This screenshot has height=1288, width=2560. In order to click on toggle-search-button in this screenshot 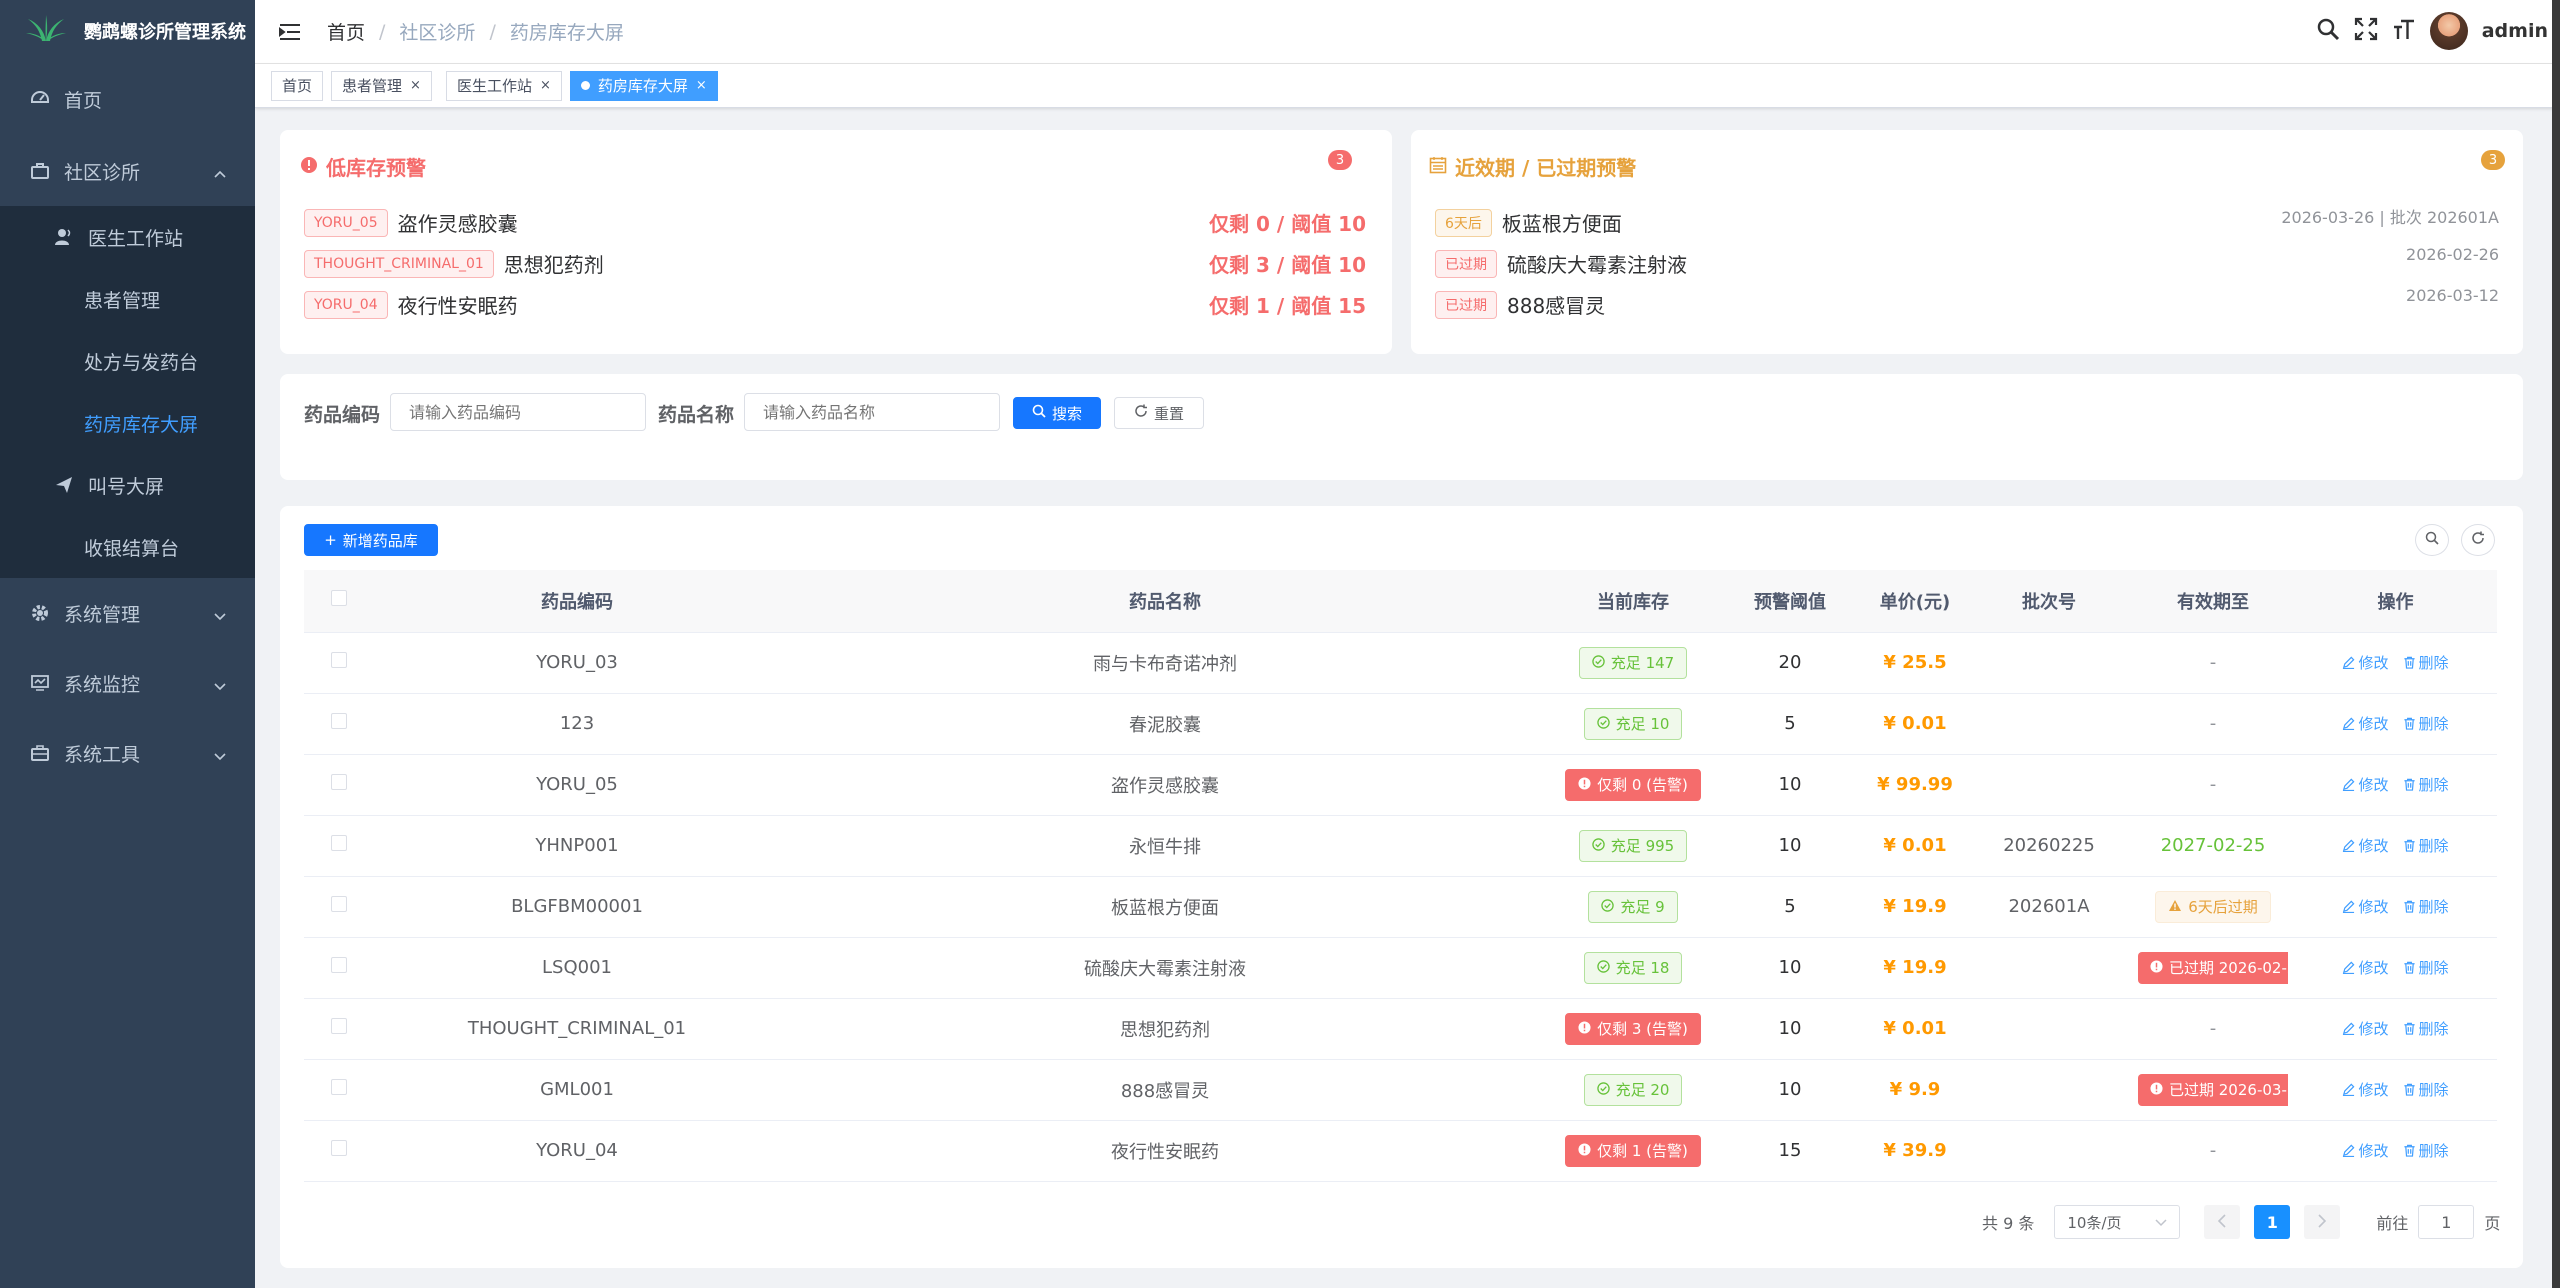, I will do `click(2432, 540)`.